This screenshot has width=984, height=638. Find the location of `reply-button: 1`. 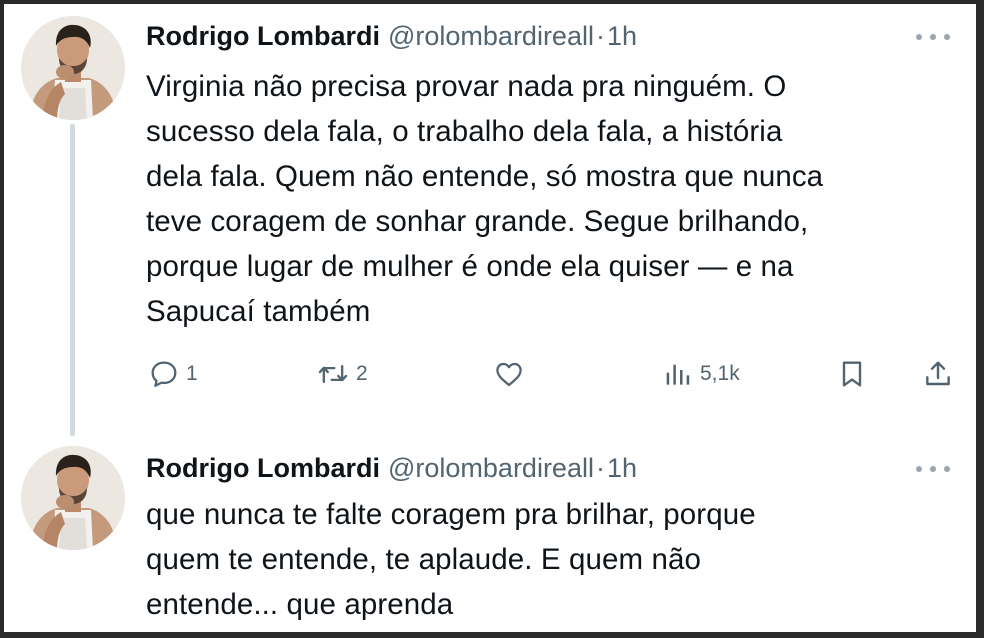

reply-button: 1 is located at coordinates (173, 374).